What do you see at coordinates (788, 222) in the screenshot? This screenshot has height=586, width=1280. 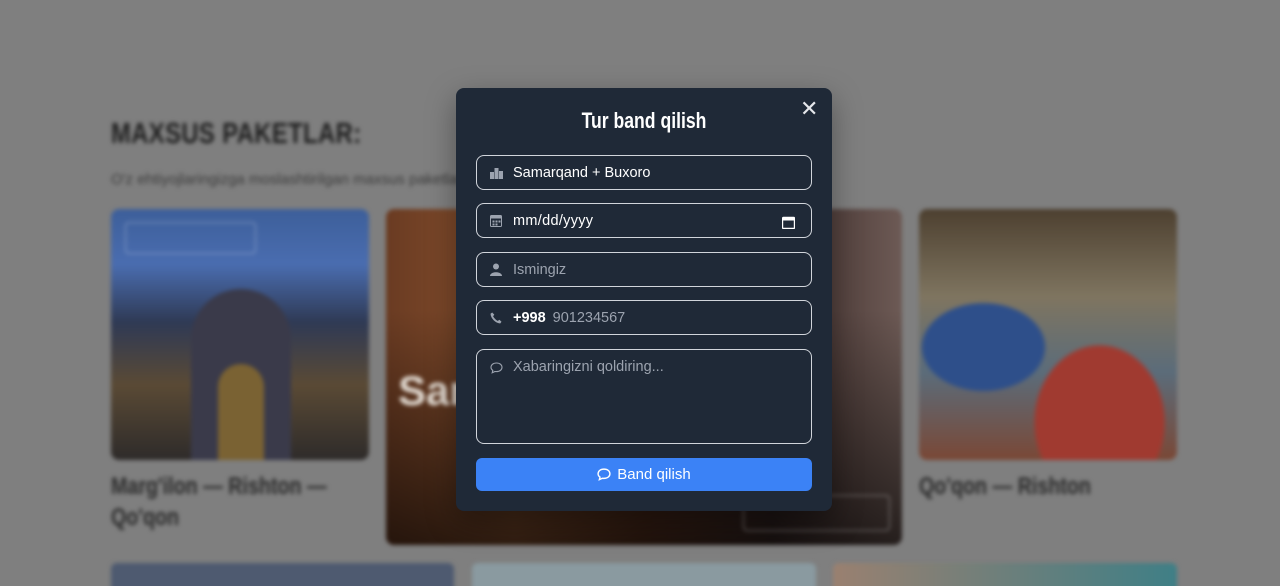 I see `calendar-picker-icon` at bounding box center [788, 222].